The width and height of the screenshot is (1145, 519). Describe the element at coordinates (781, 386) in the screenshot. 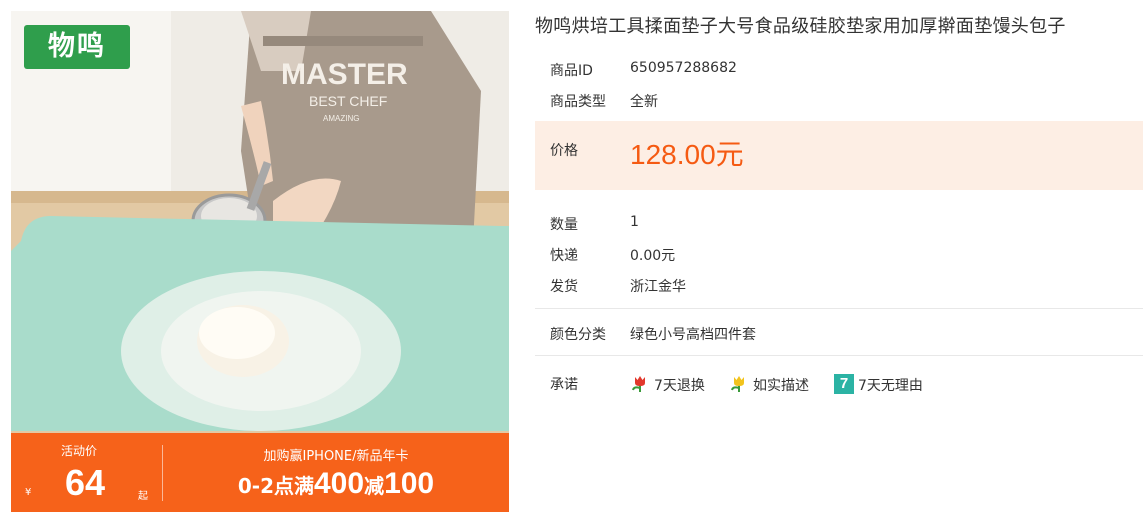

I see `promise-text: 如实描述` at that location.